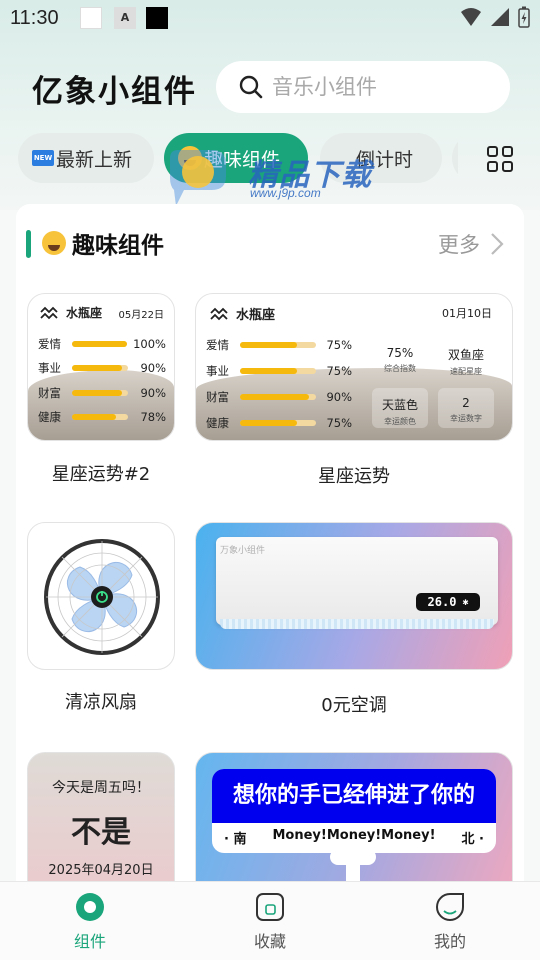  Describe the element at coordinates (270, 19) in the screenshot. I see `status-bar: 11:30 A` at that location.